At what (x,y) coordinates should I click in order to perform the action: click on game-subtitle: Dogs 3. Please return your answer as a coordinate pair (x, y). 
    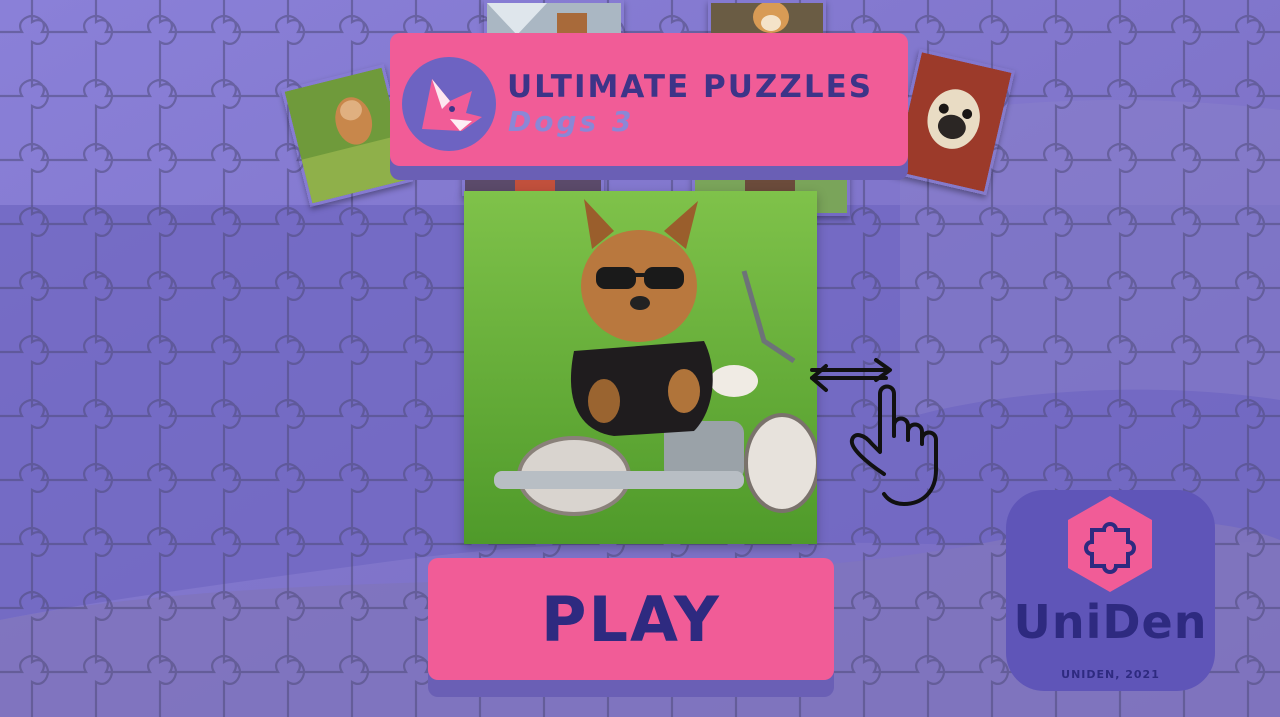
    Looking at the image, I should click on (571, 121).